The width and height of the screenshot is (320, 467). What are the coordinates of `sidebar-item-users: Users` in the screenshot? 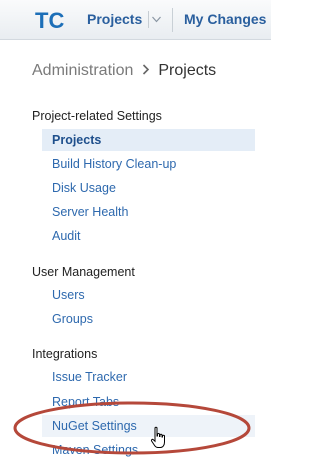 It's located at (148, 295).